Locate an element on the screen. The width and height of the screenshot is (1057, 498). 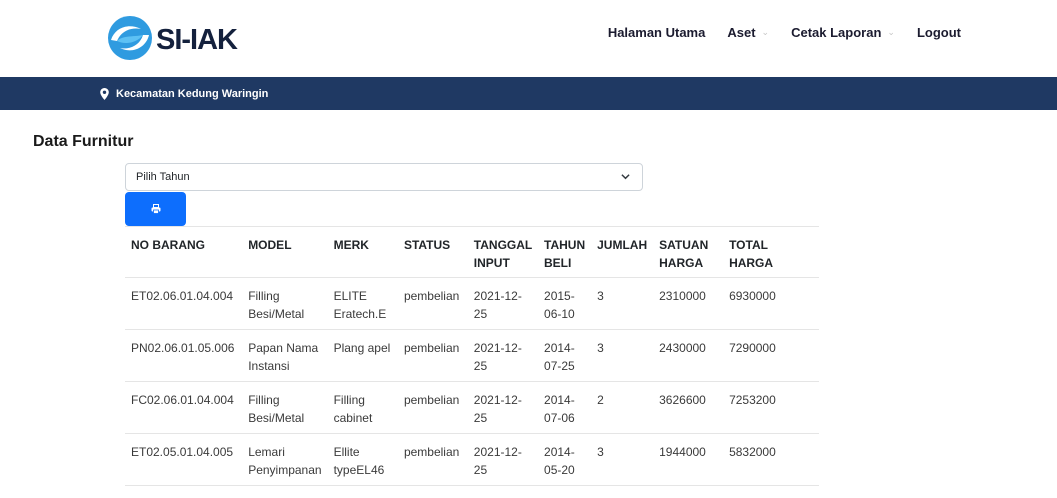
cell-model: Papan Nama Instansi is located at coordinates (285, 355).